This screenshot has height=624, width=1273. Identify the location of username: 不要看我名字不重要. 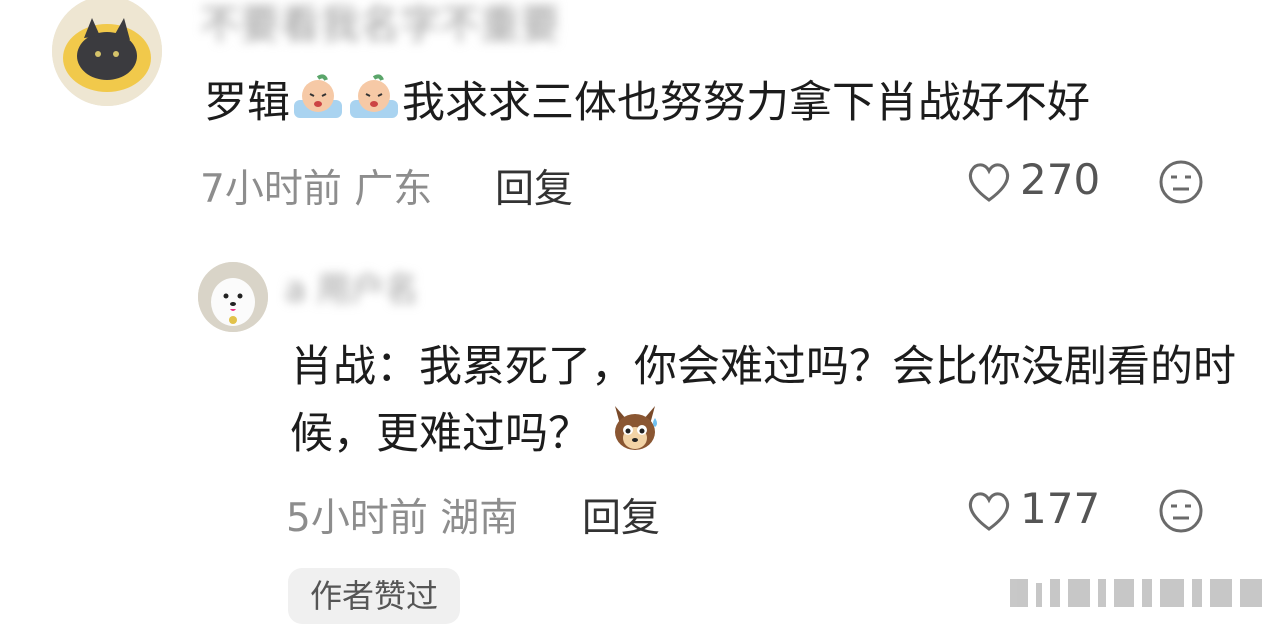
(380, 25).